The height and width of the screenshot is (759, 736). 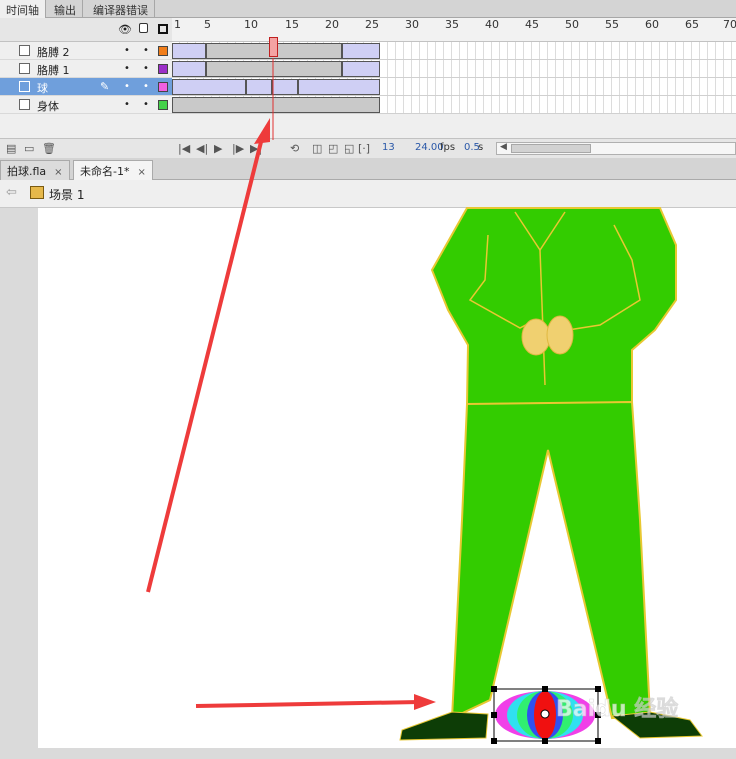 What do you see at coordinates (536, 337) in the screenshot?
I see `hand-left` at bounding box center [536, 337].